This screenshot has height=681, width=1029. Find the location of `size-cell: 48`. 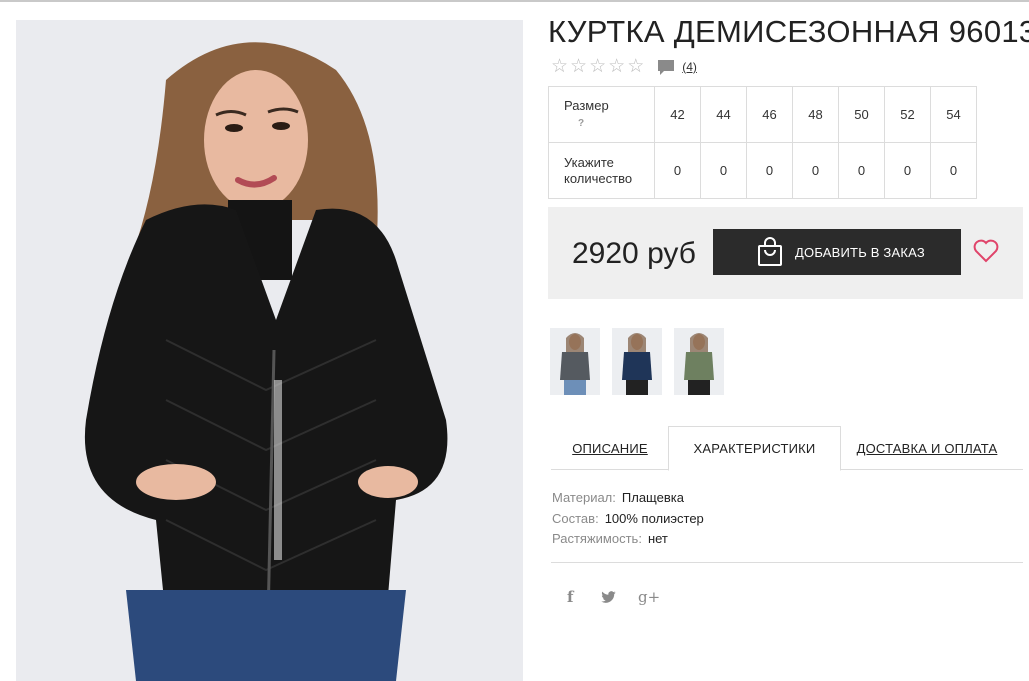

size-cell: 48 is located at coordinates (815, 114).